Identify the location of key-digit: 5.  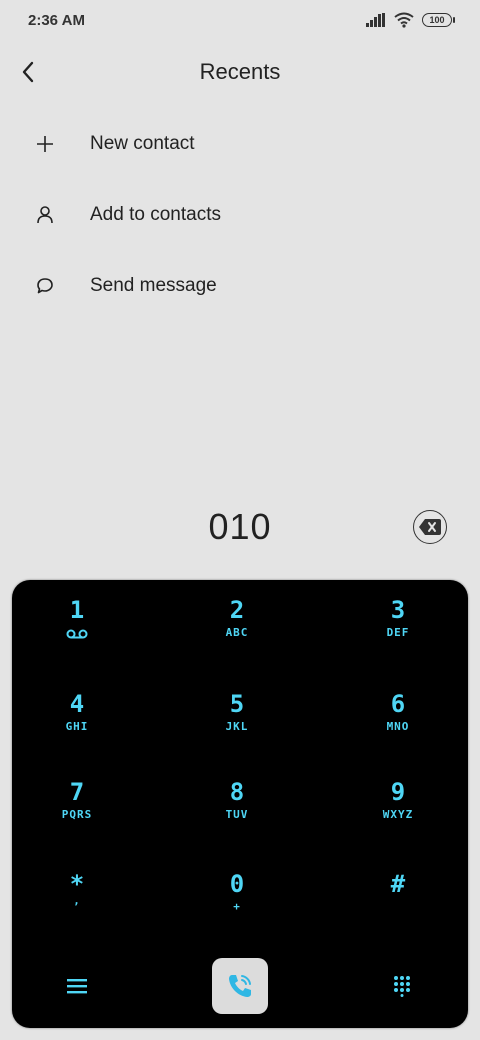
(237, 704).